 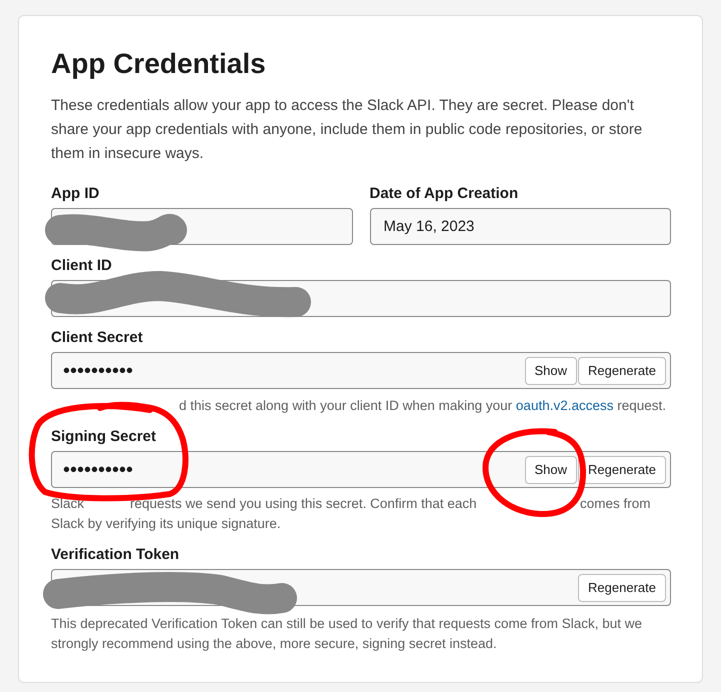 What do you see at coordinates (81, 265) in the screenshot?
I see `field-label: Client ID` at bounding box center [81, 265].